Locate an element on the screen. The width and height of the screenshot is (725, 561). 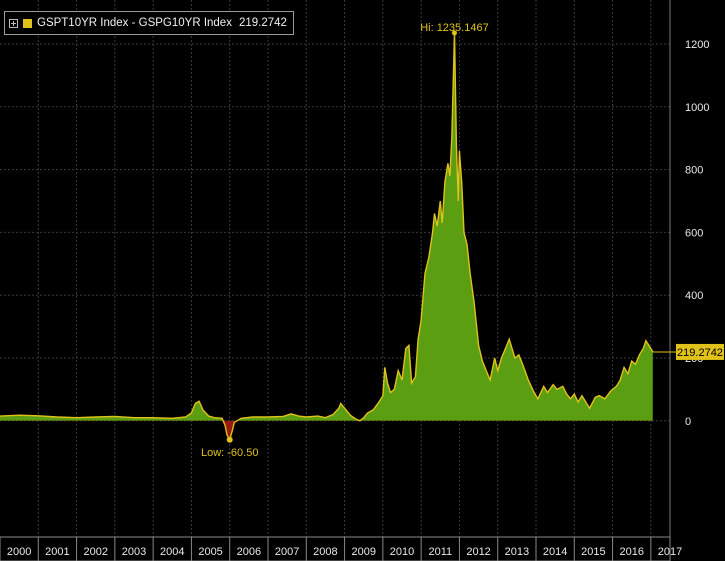
series-area-negative is located at coordinates (230, 430).